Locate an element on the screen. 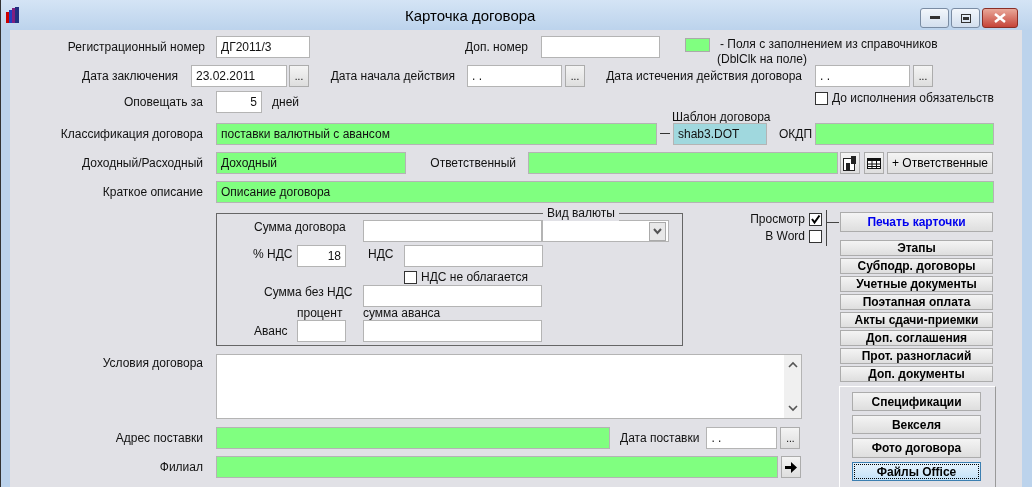  legend-swatch is located at coordinates (697, 45).